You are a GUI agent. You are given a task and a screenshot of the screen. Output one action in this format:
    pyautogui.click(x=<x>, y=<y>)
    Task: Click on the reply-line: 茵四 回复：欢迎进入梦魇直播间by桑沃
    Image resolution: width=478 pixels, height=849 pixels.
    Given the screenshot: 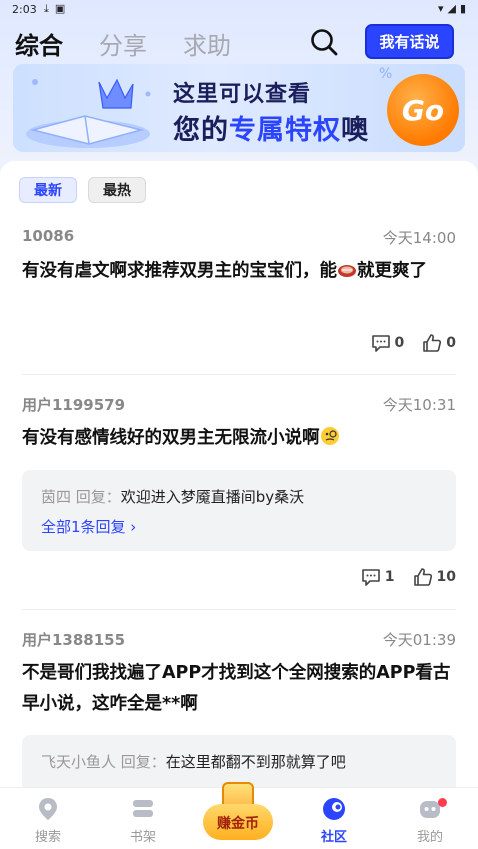 What is the action you would take?
    pyautogui.click(x=172, y=496)
    